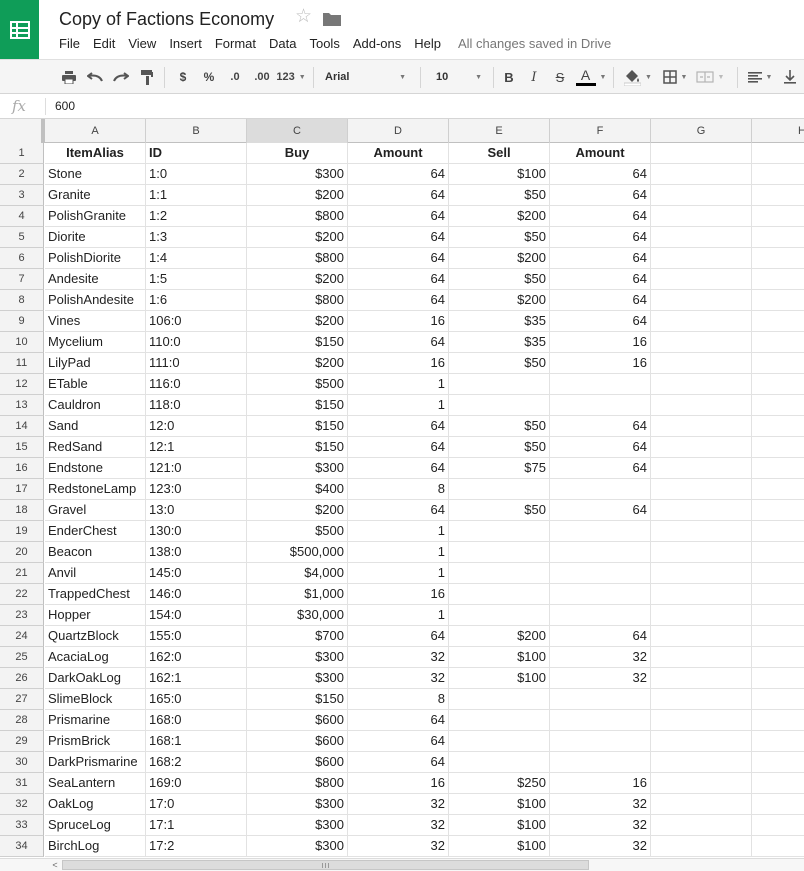  What do you see at coordinates (95, 342) in the screenshot?
I see `cell-a10: Mycelium` at bounding box center [95, 342].